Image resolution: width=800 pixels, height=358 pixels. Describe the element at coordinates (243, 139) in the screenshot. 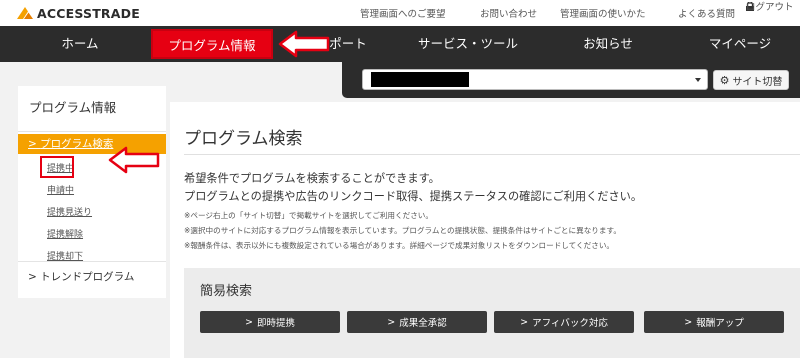

I see `page-title: プログラム検索` at that location.